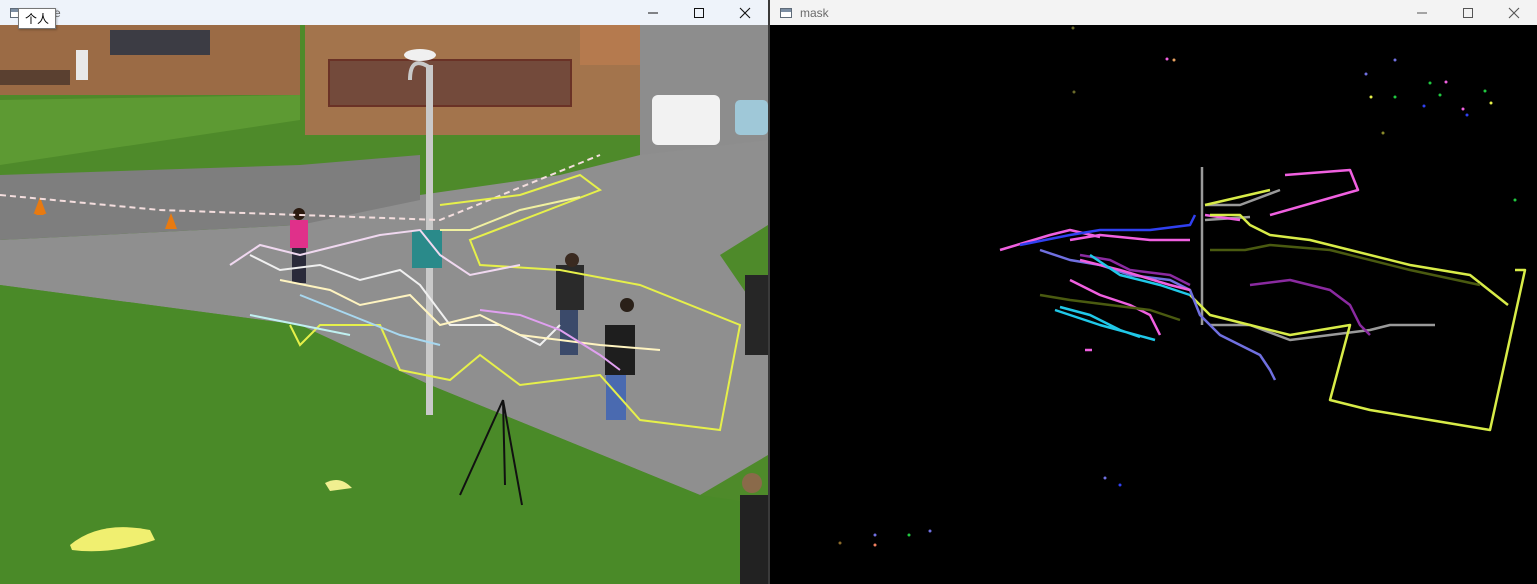 Image resolution: width=1537 pixels, height=584 pixels. What do you see at coordinates (35, 77) in the screenshot?
I see `fence` at bounding box center [35, 77].